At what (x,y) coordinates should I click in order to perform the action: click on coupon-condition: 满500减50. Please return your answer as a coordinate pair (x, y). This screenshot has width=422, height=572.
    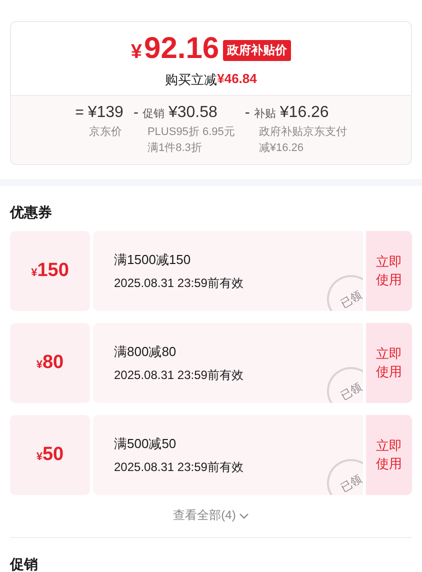
    Looking at the image, I should click on (146, 443).